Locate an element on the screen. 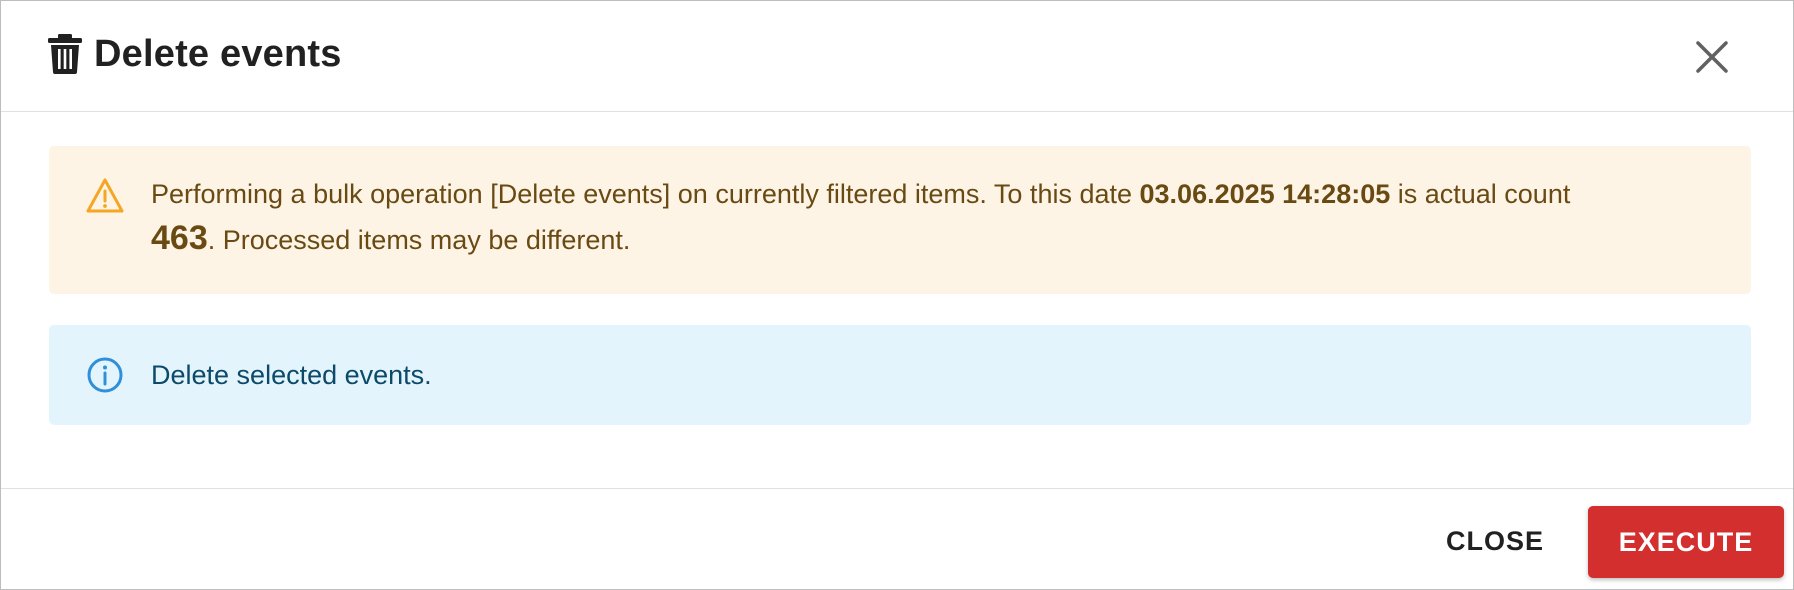  info-message: Delete selected events. is located at coordinates (291, 375).